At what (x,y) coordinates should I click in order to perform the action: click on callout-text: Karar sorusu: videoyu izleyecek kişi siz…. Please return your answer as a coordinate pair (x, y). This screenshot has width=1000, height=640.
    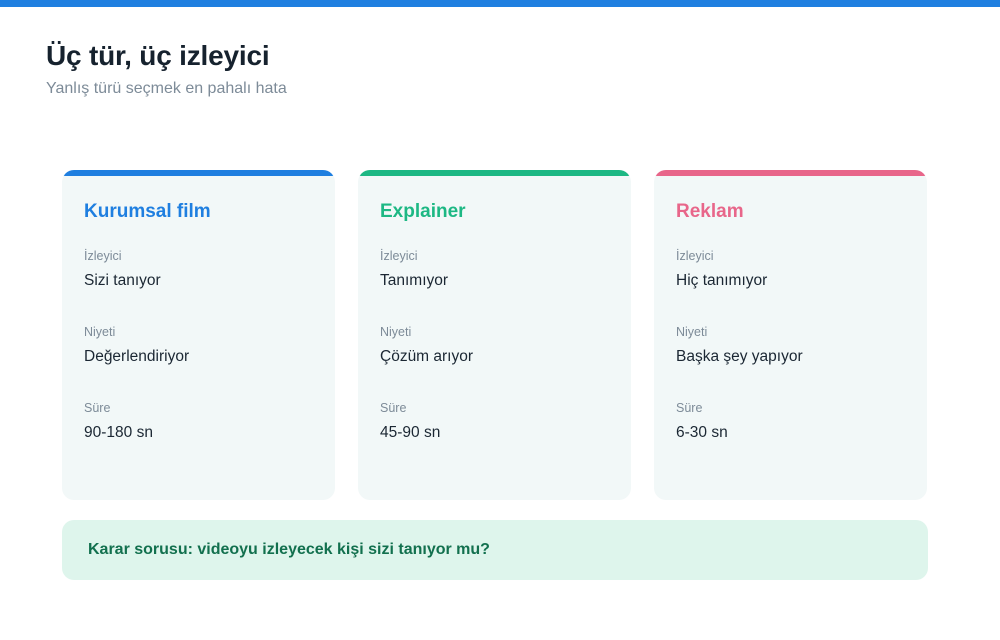
    Looking at the image, I should click on (289, 549).